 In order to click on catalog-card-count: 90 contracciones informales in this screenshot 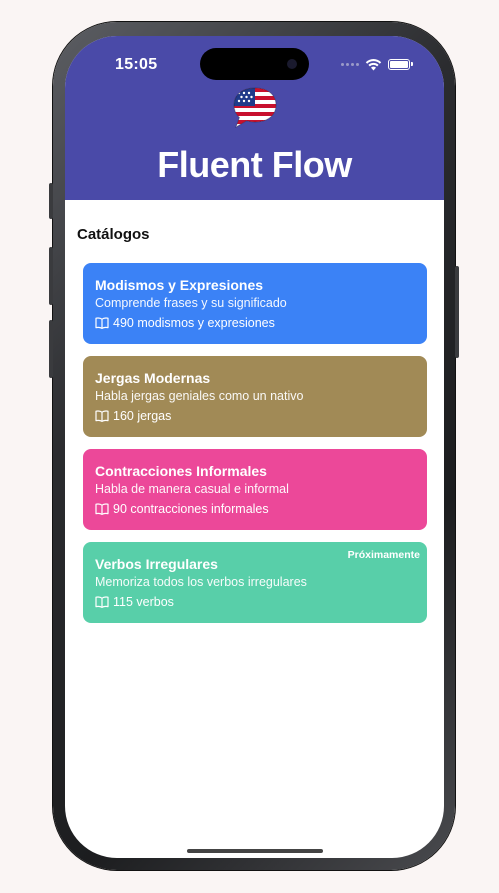, I will do `click(255, 509)`.